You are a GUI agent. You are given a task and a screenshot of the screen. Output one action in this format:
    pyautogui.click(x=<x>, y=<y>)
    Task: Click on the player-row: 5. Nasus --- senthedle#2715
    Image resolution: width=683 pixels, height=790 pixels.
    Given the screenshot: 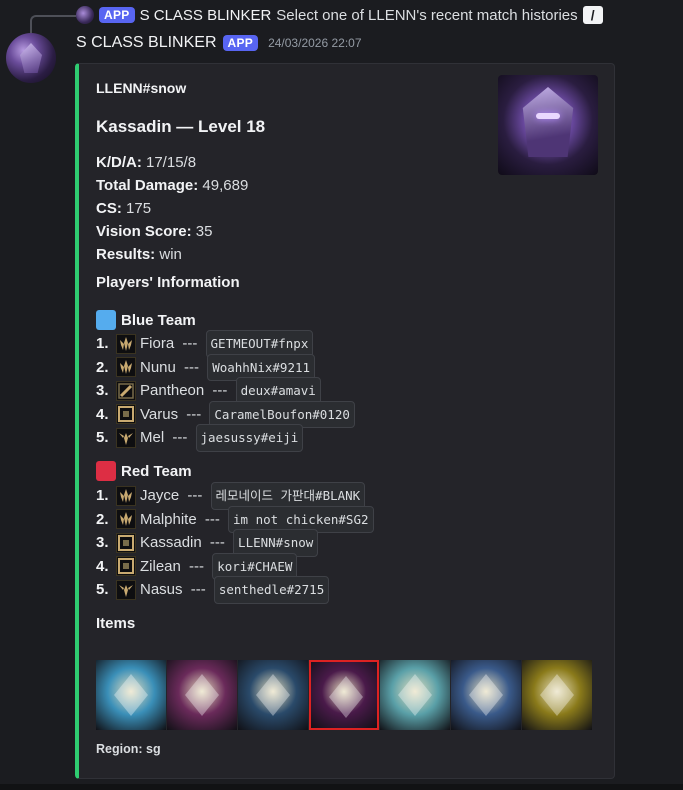 What is the action you would take?
    pyautogui.click(x=235, y=590)
    